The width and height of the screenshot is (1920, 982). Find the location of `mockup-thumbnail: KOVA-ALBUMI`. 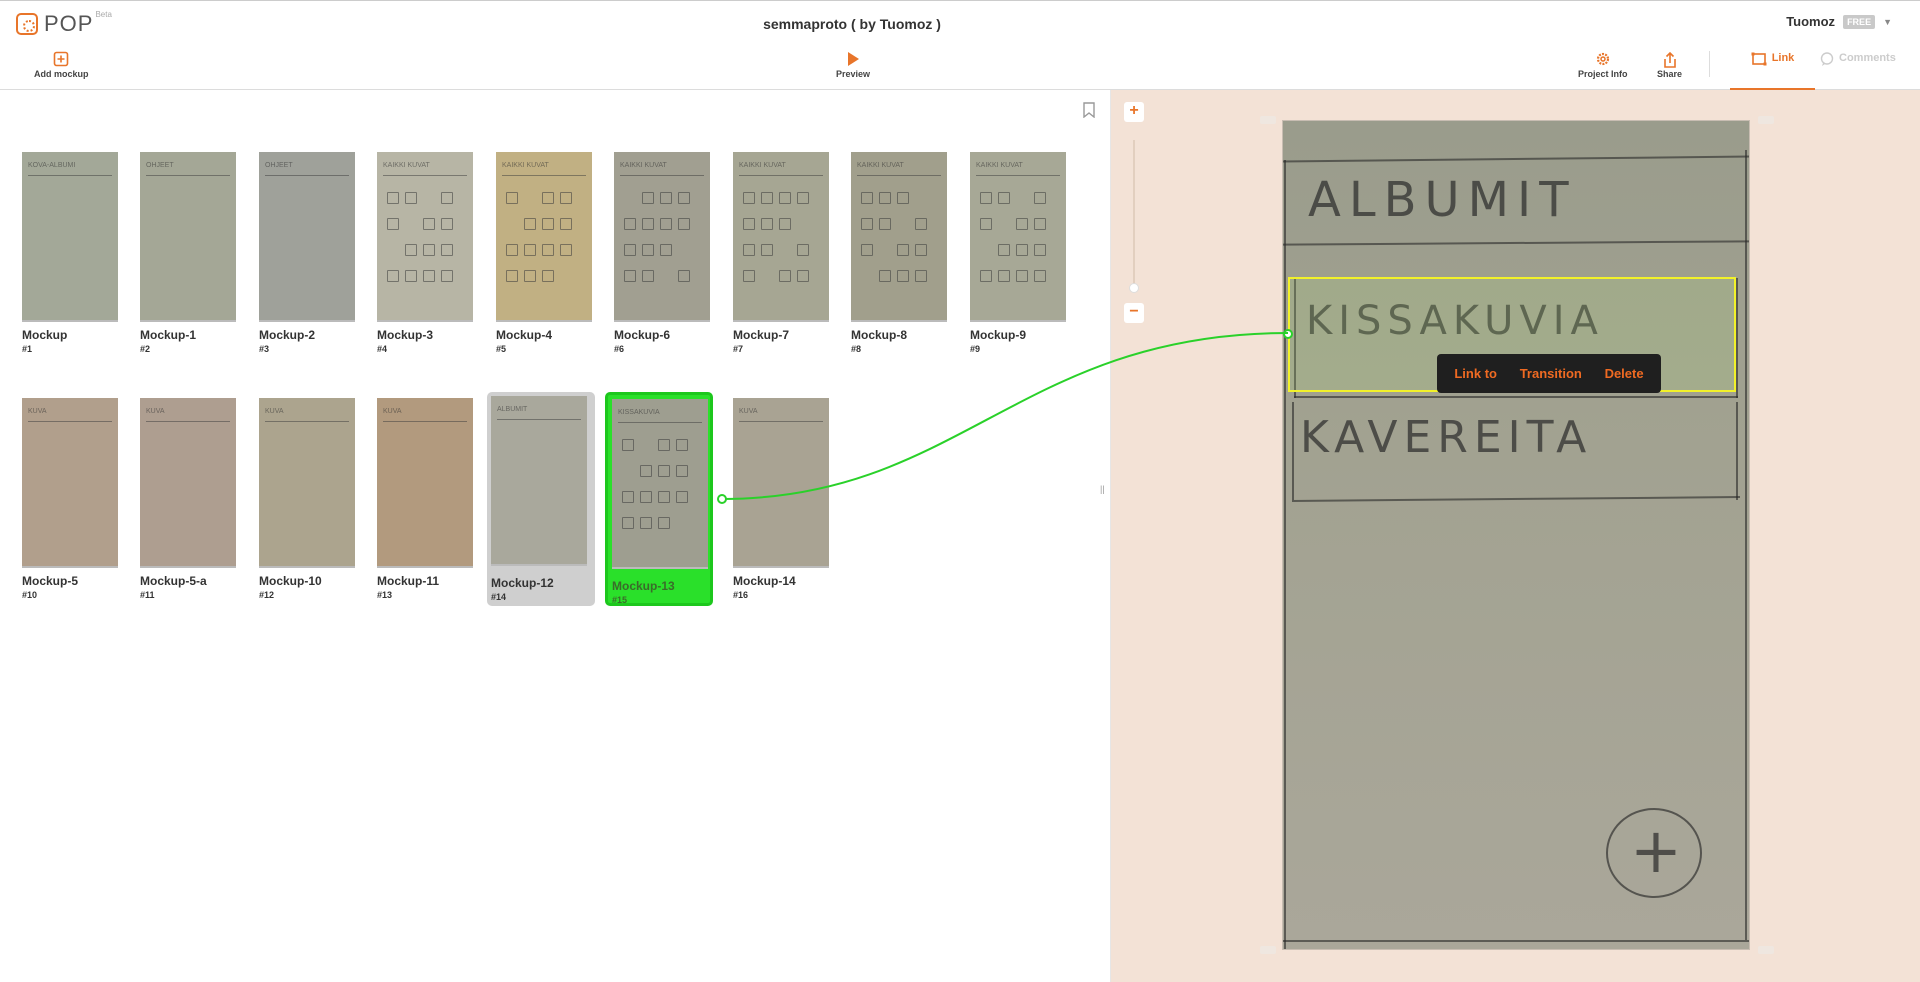

mockup-thumbnail: KOVA-ALBUMI is located at coordinates (70, 237).